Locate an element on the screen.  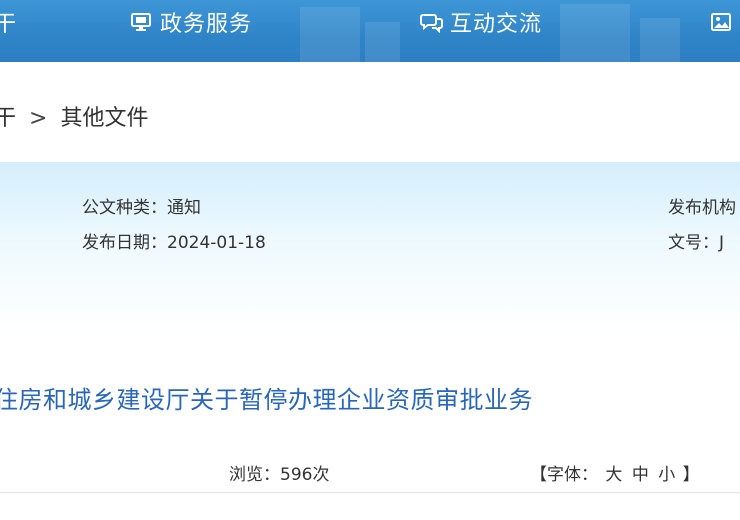
publish-date-row: 发布日期：2024-01-18 is located at coordinates (174, 240).